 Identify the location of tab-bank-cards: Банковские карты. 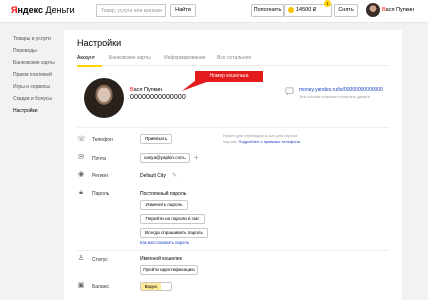
(130, 58).